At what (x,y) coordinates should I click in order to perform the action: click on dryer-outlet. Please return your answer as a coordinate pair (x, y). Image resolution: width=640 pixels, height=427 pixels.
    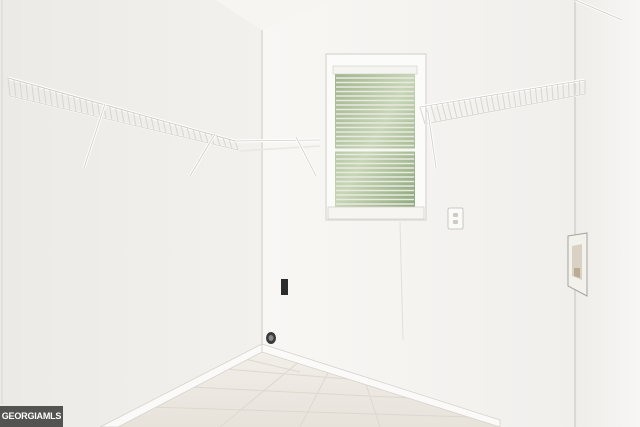
    Looking at the image, I should click on (284, 287).